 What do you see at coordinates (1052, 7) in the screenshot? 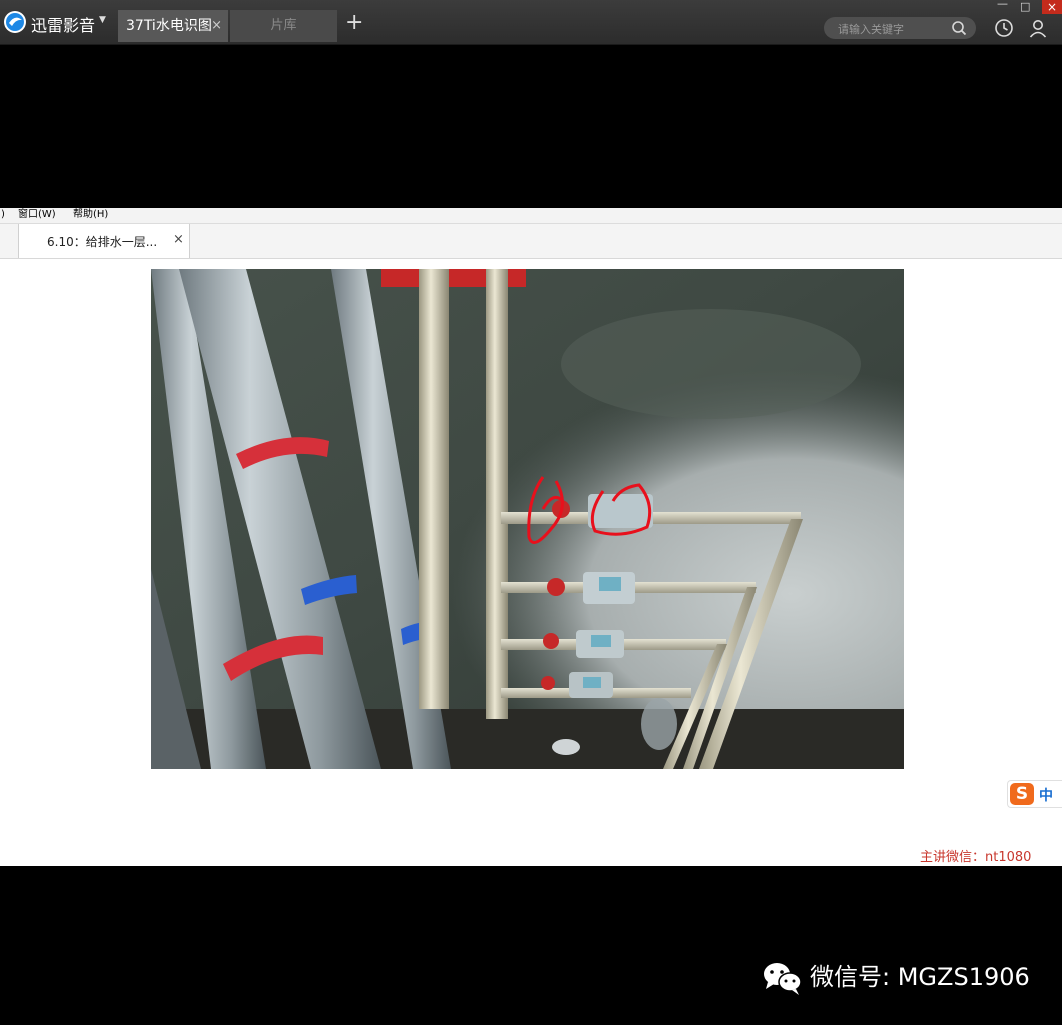
I see `close-icon: ×` at bounding box center [1052, 7].